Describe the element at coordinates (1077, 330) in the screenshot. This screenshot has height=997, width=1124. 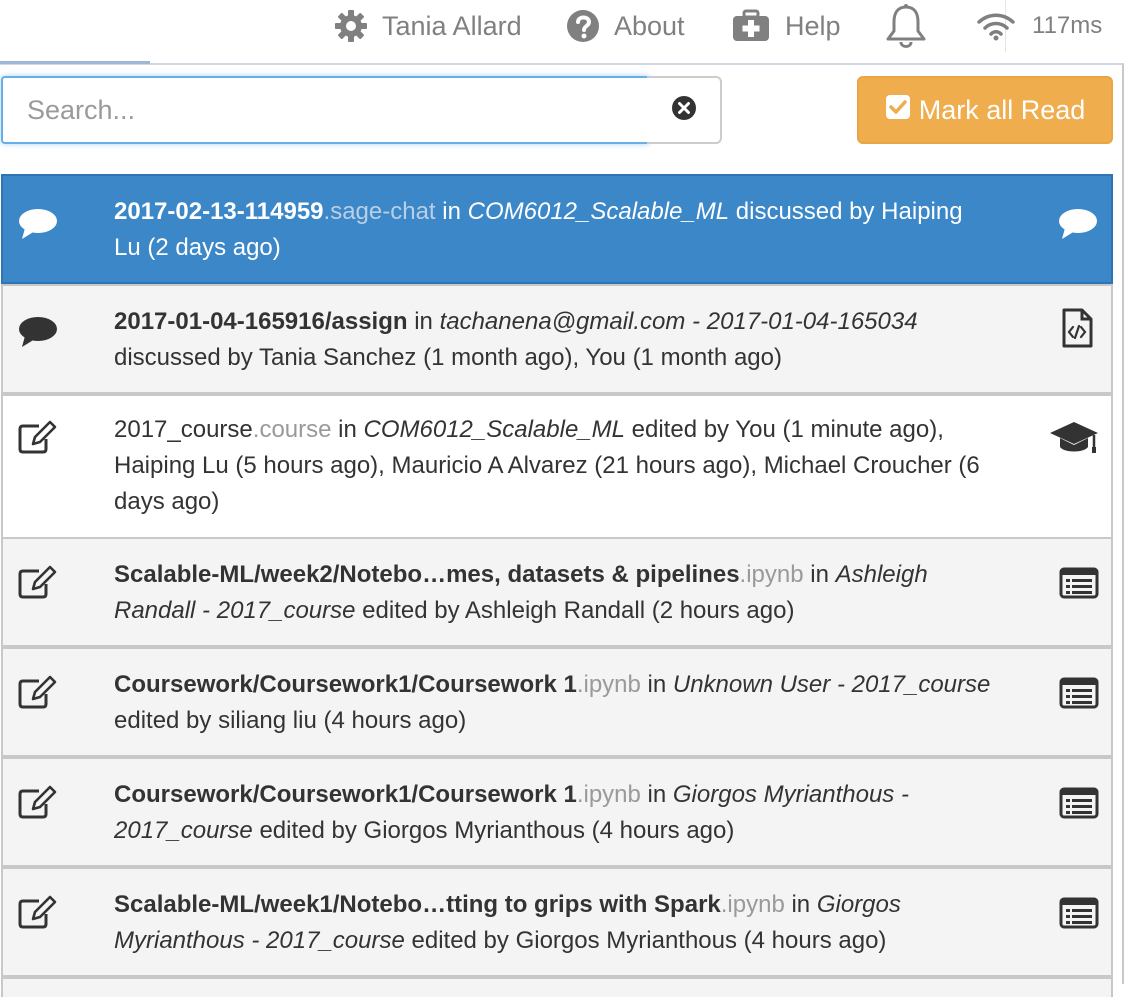
I see `file-code-icon` at that location.